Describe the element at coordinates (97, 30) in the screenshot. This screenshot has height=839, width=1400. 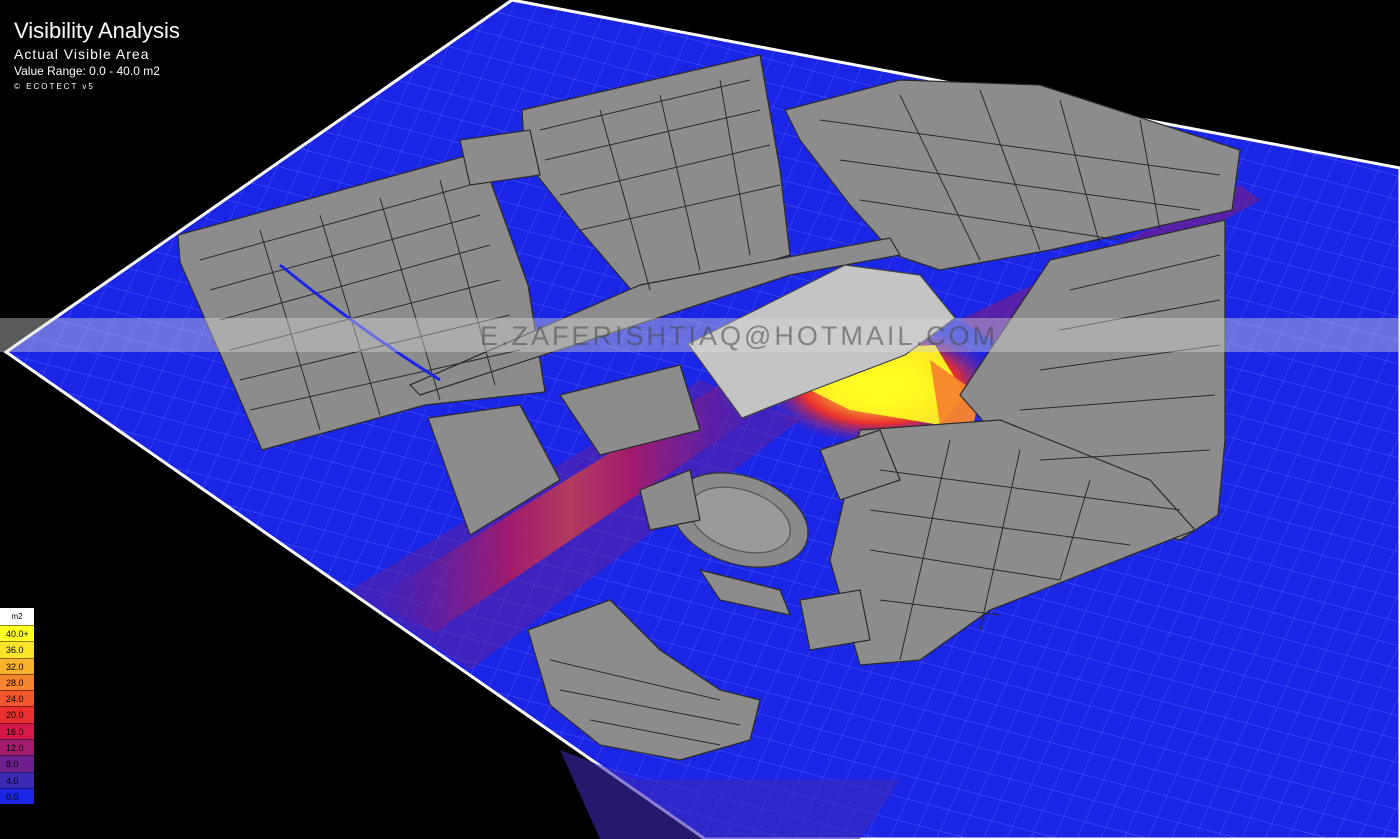
I see `map-title: Visibility Analysis` at that location.